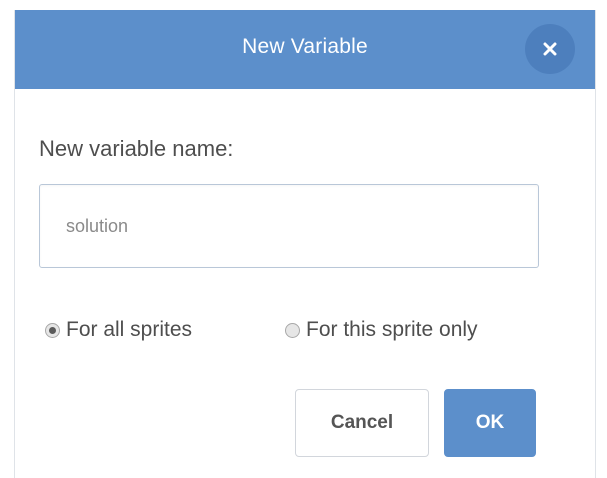 The image size is (607, 478). What do you see at coordinates (305, 46) in the screenshot?
I see `dialog-title: New Variable` at bounding box center [305, 46].